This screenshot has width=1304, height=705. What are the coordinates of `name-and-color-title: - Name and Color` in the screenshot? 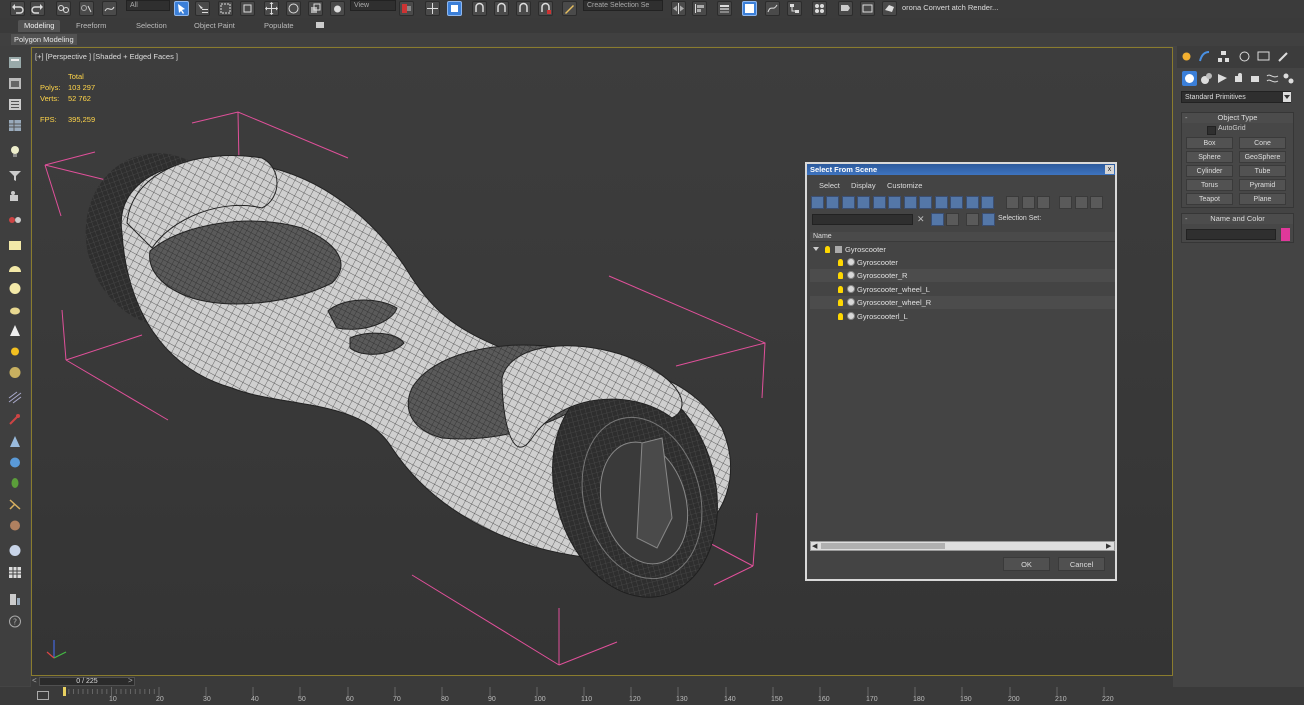 It's located at (1237, 219).